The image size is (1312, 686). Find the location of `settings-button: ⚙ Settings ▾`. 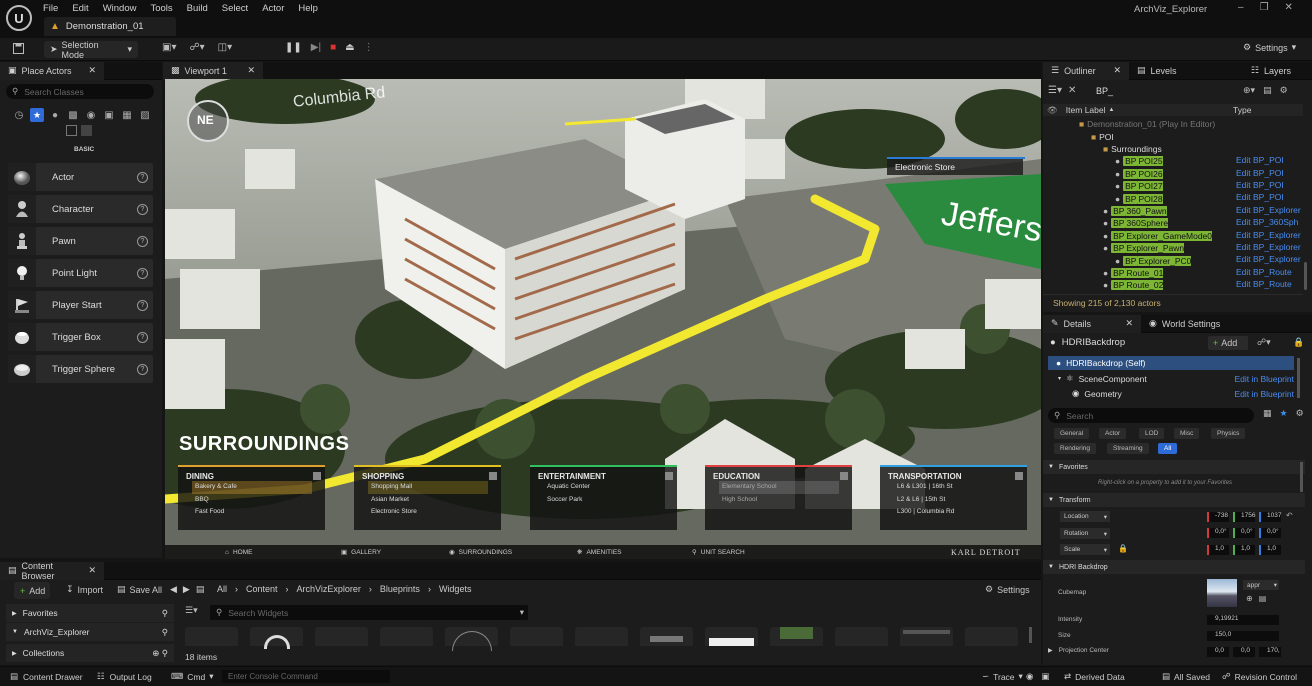

settings-button: ⚙ Settings ▾ is located at coordinates (1269, 47).